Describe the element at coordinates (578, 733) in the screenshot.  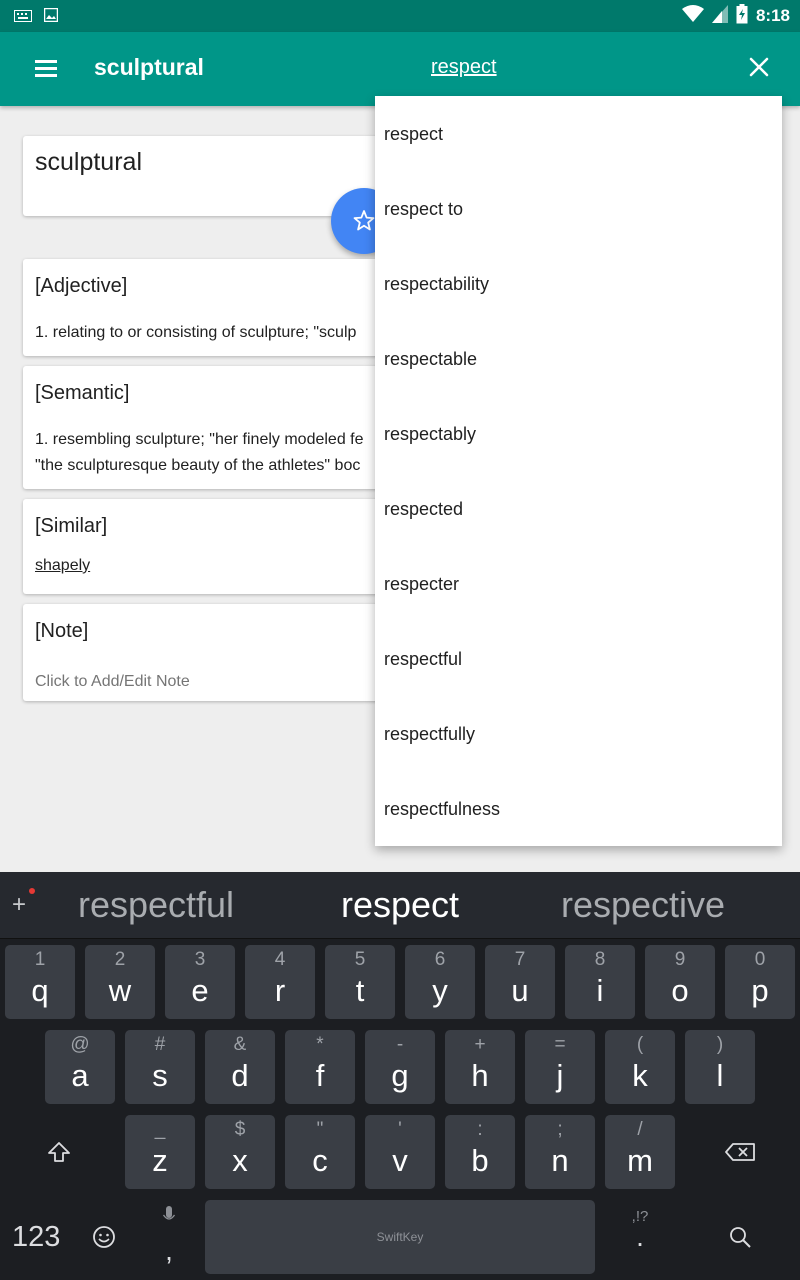
I see `suggestion-item: respectfully` at that location.